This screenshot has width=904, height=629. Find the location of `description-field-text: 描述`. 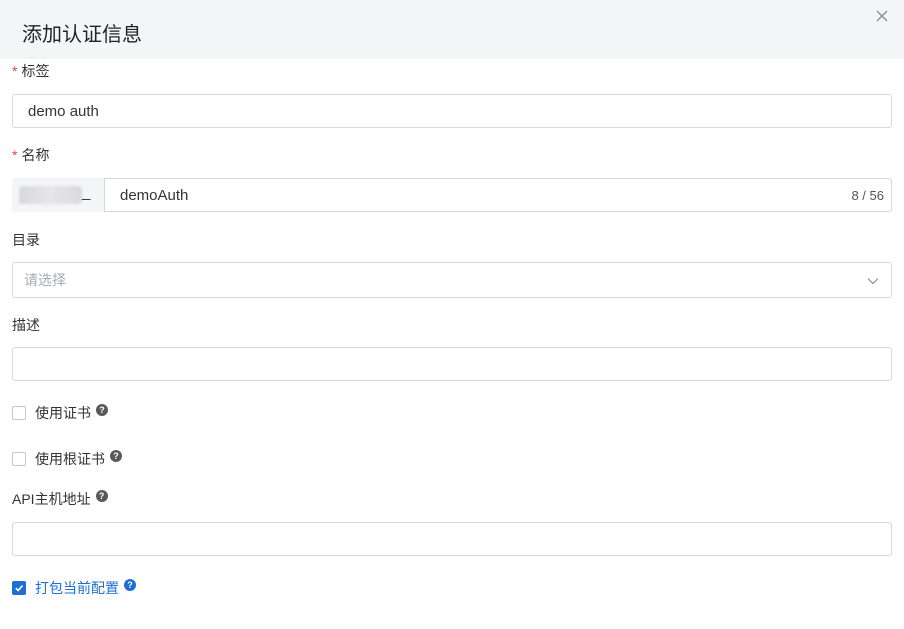

description-field-text: 描述 is located at coordinates (26, 325).